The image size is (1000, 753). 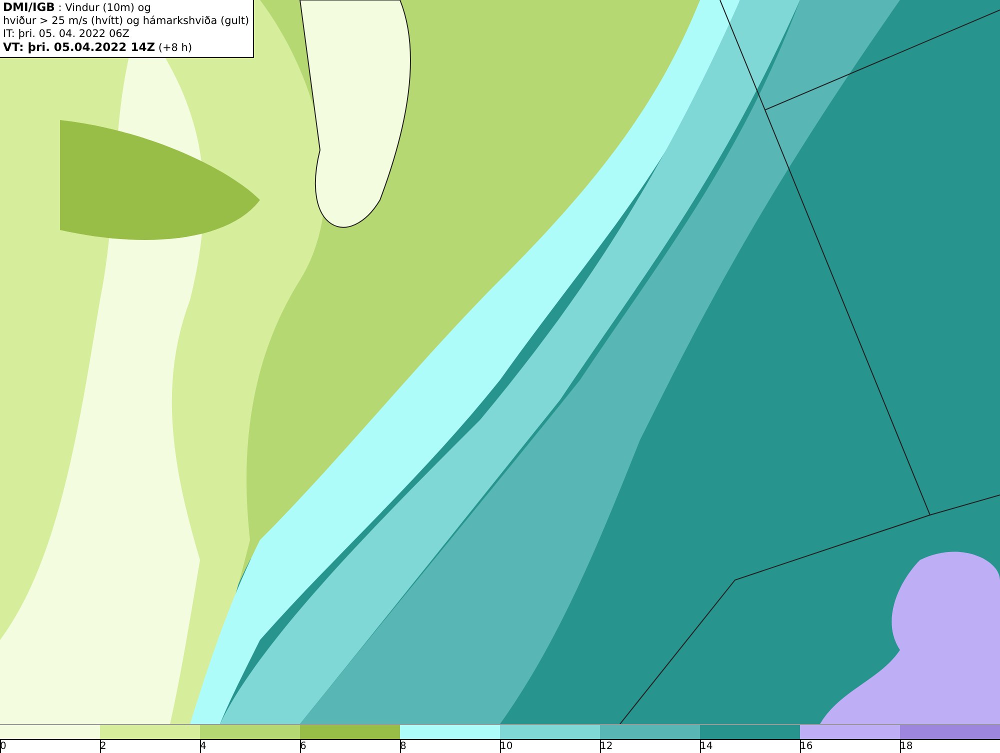 What do you see at coordinates (77, 8) in the screenshot?
I see `title-line: DMI/IGB : Vindur (10m) og` at bounding box center [77, 8].